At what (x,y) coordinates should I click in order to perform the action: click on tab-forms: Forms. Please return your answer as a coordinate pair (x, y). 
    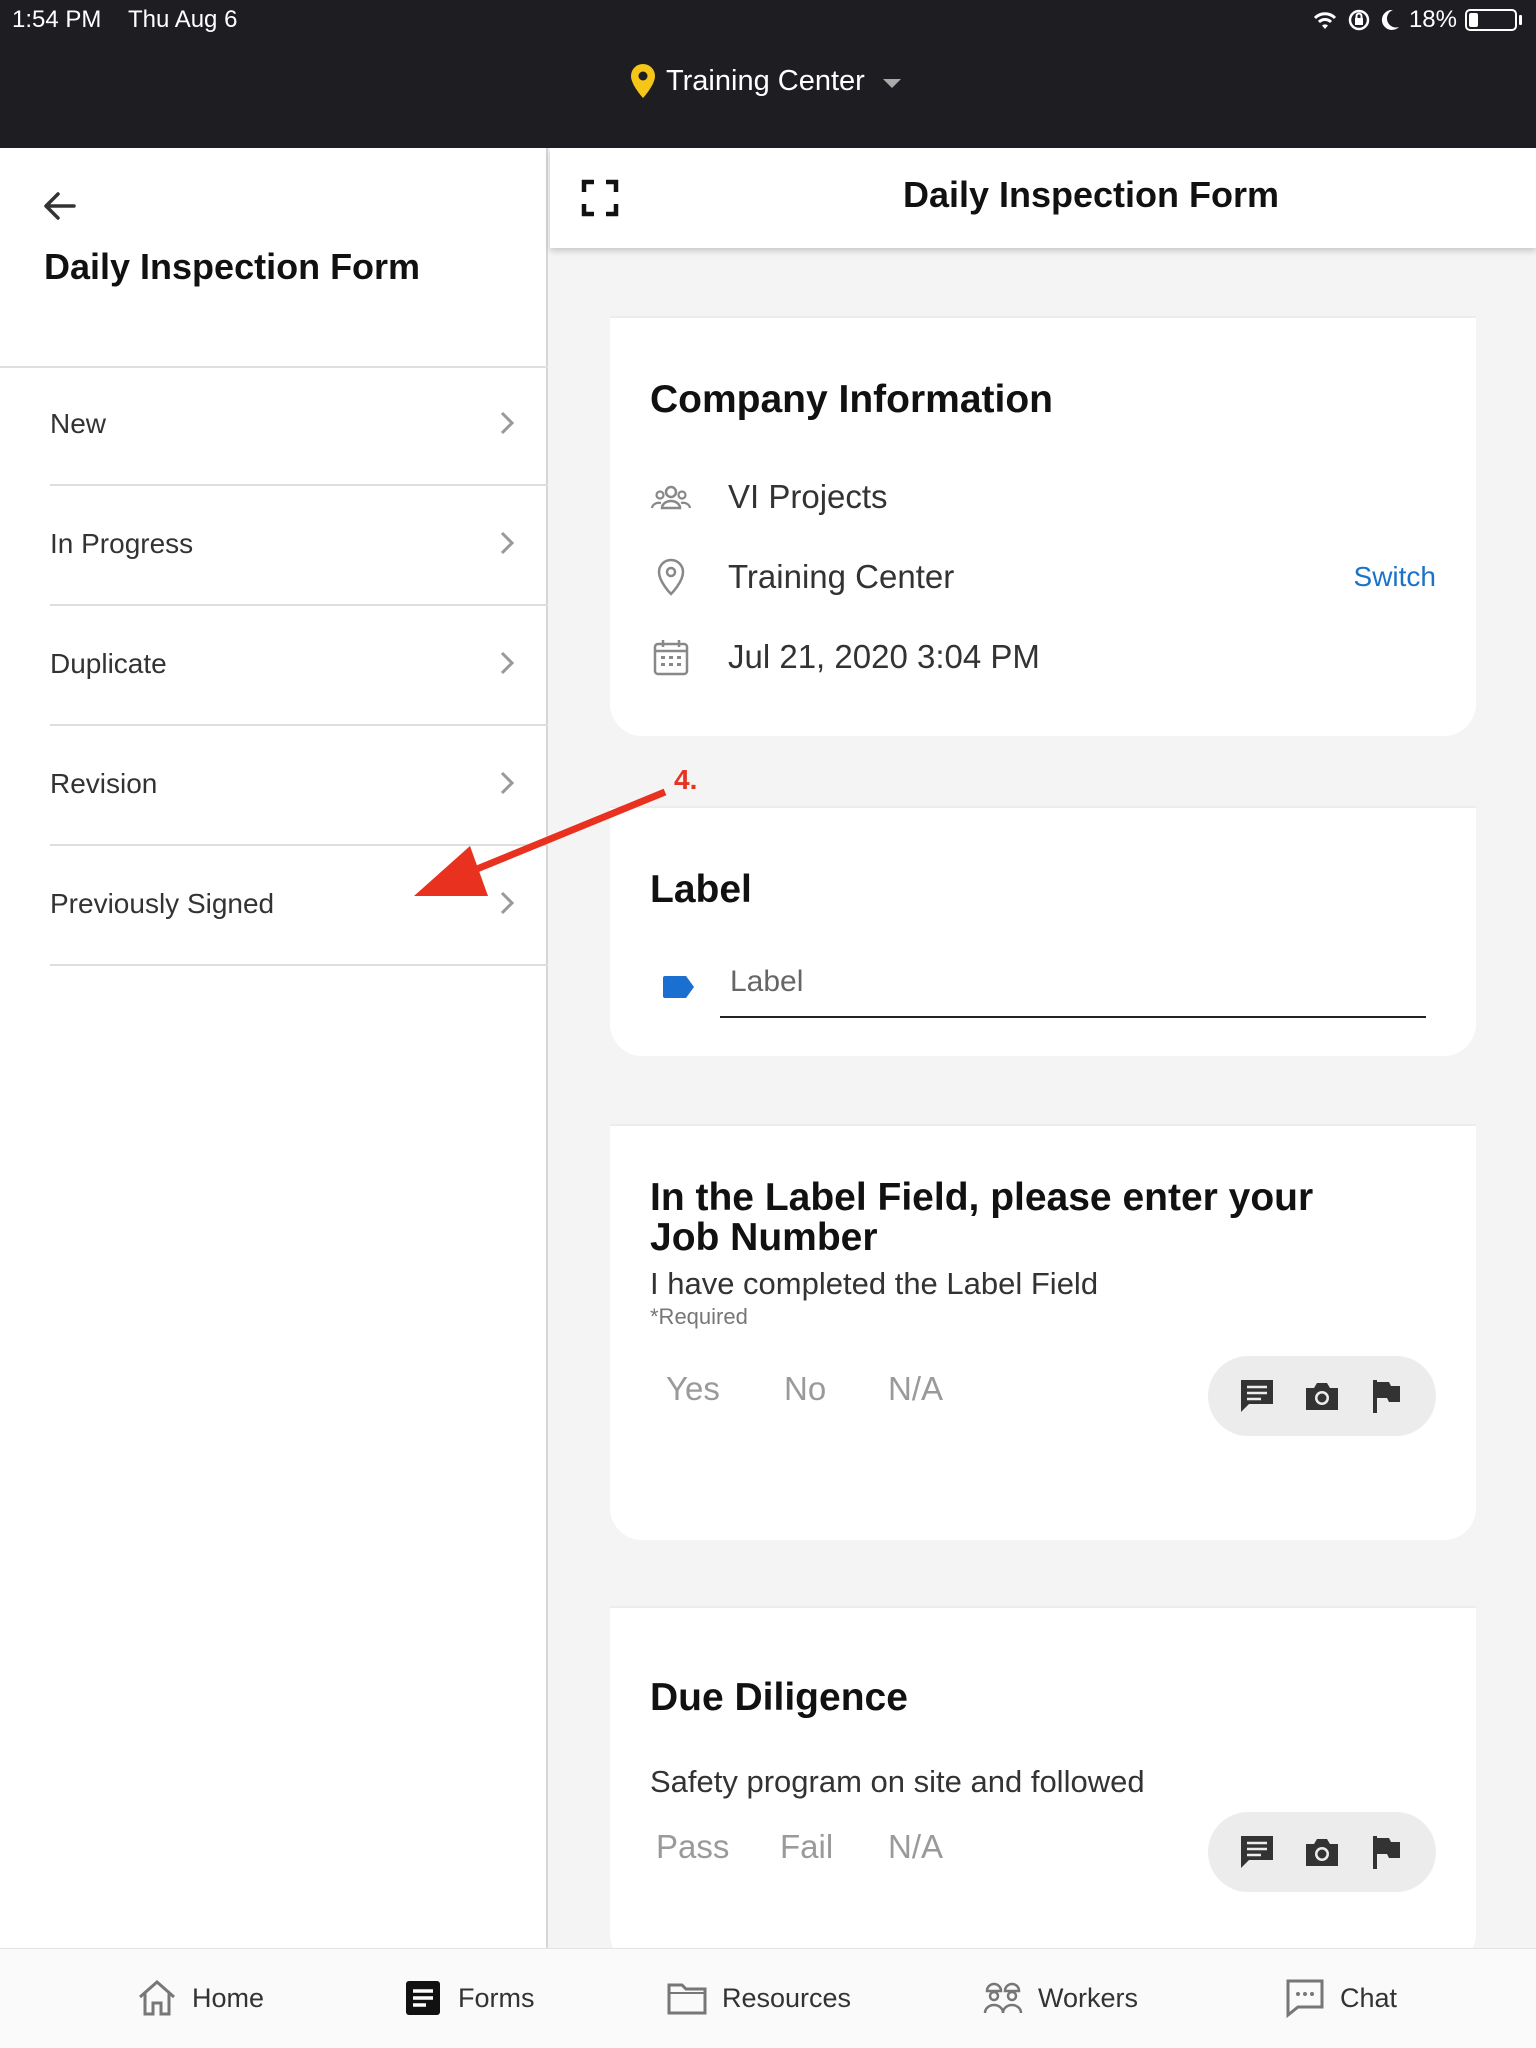
    Looking at the image, I should click on (468, 1998).